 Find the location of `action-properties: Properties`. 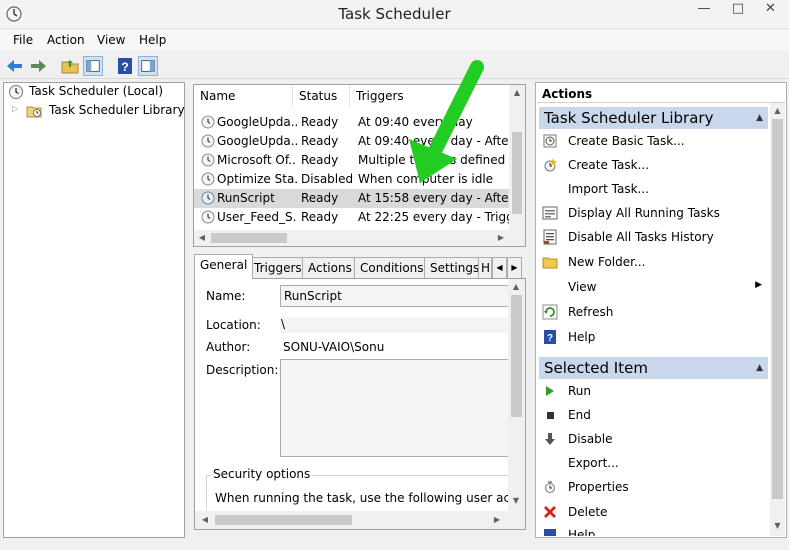

action-properties: Properties is located at coordinates (653, 487).